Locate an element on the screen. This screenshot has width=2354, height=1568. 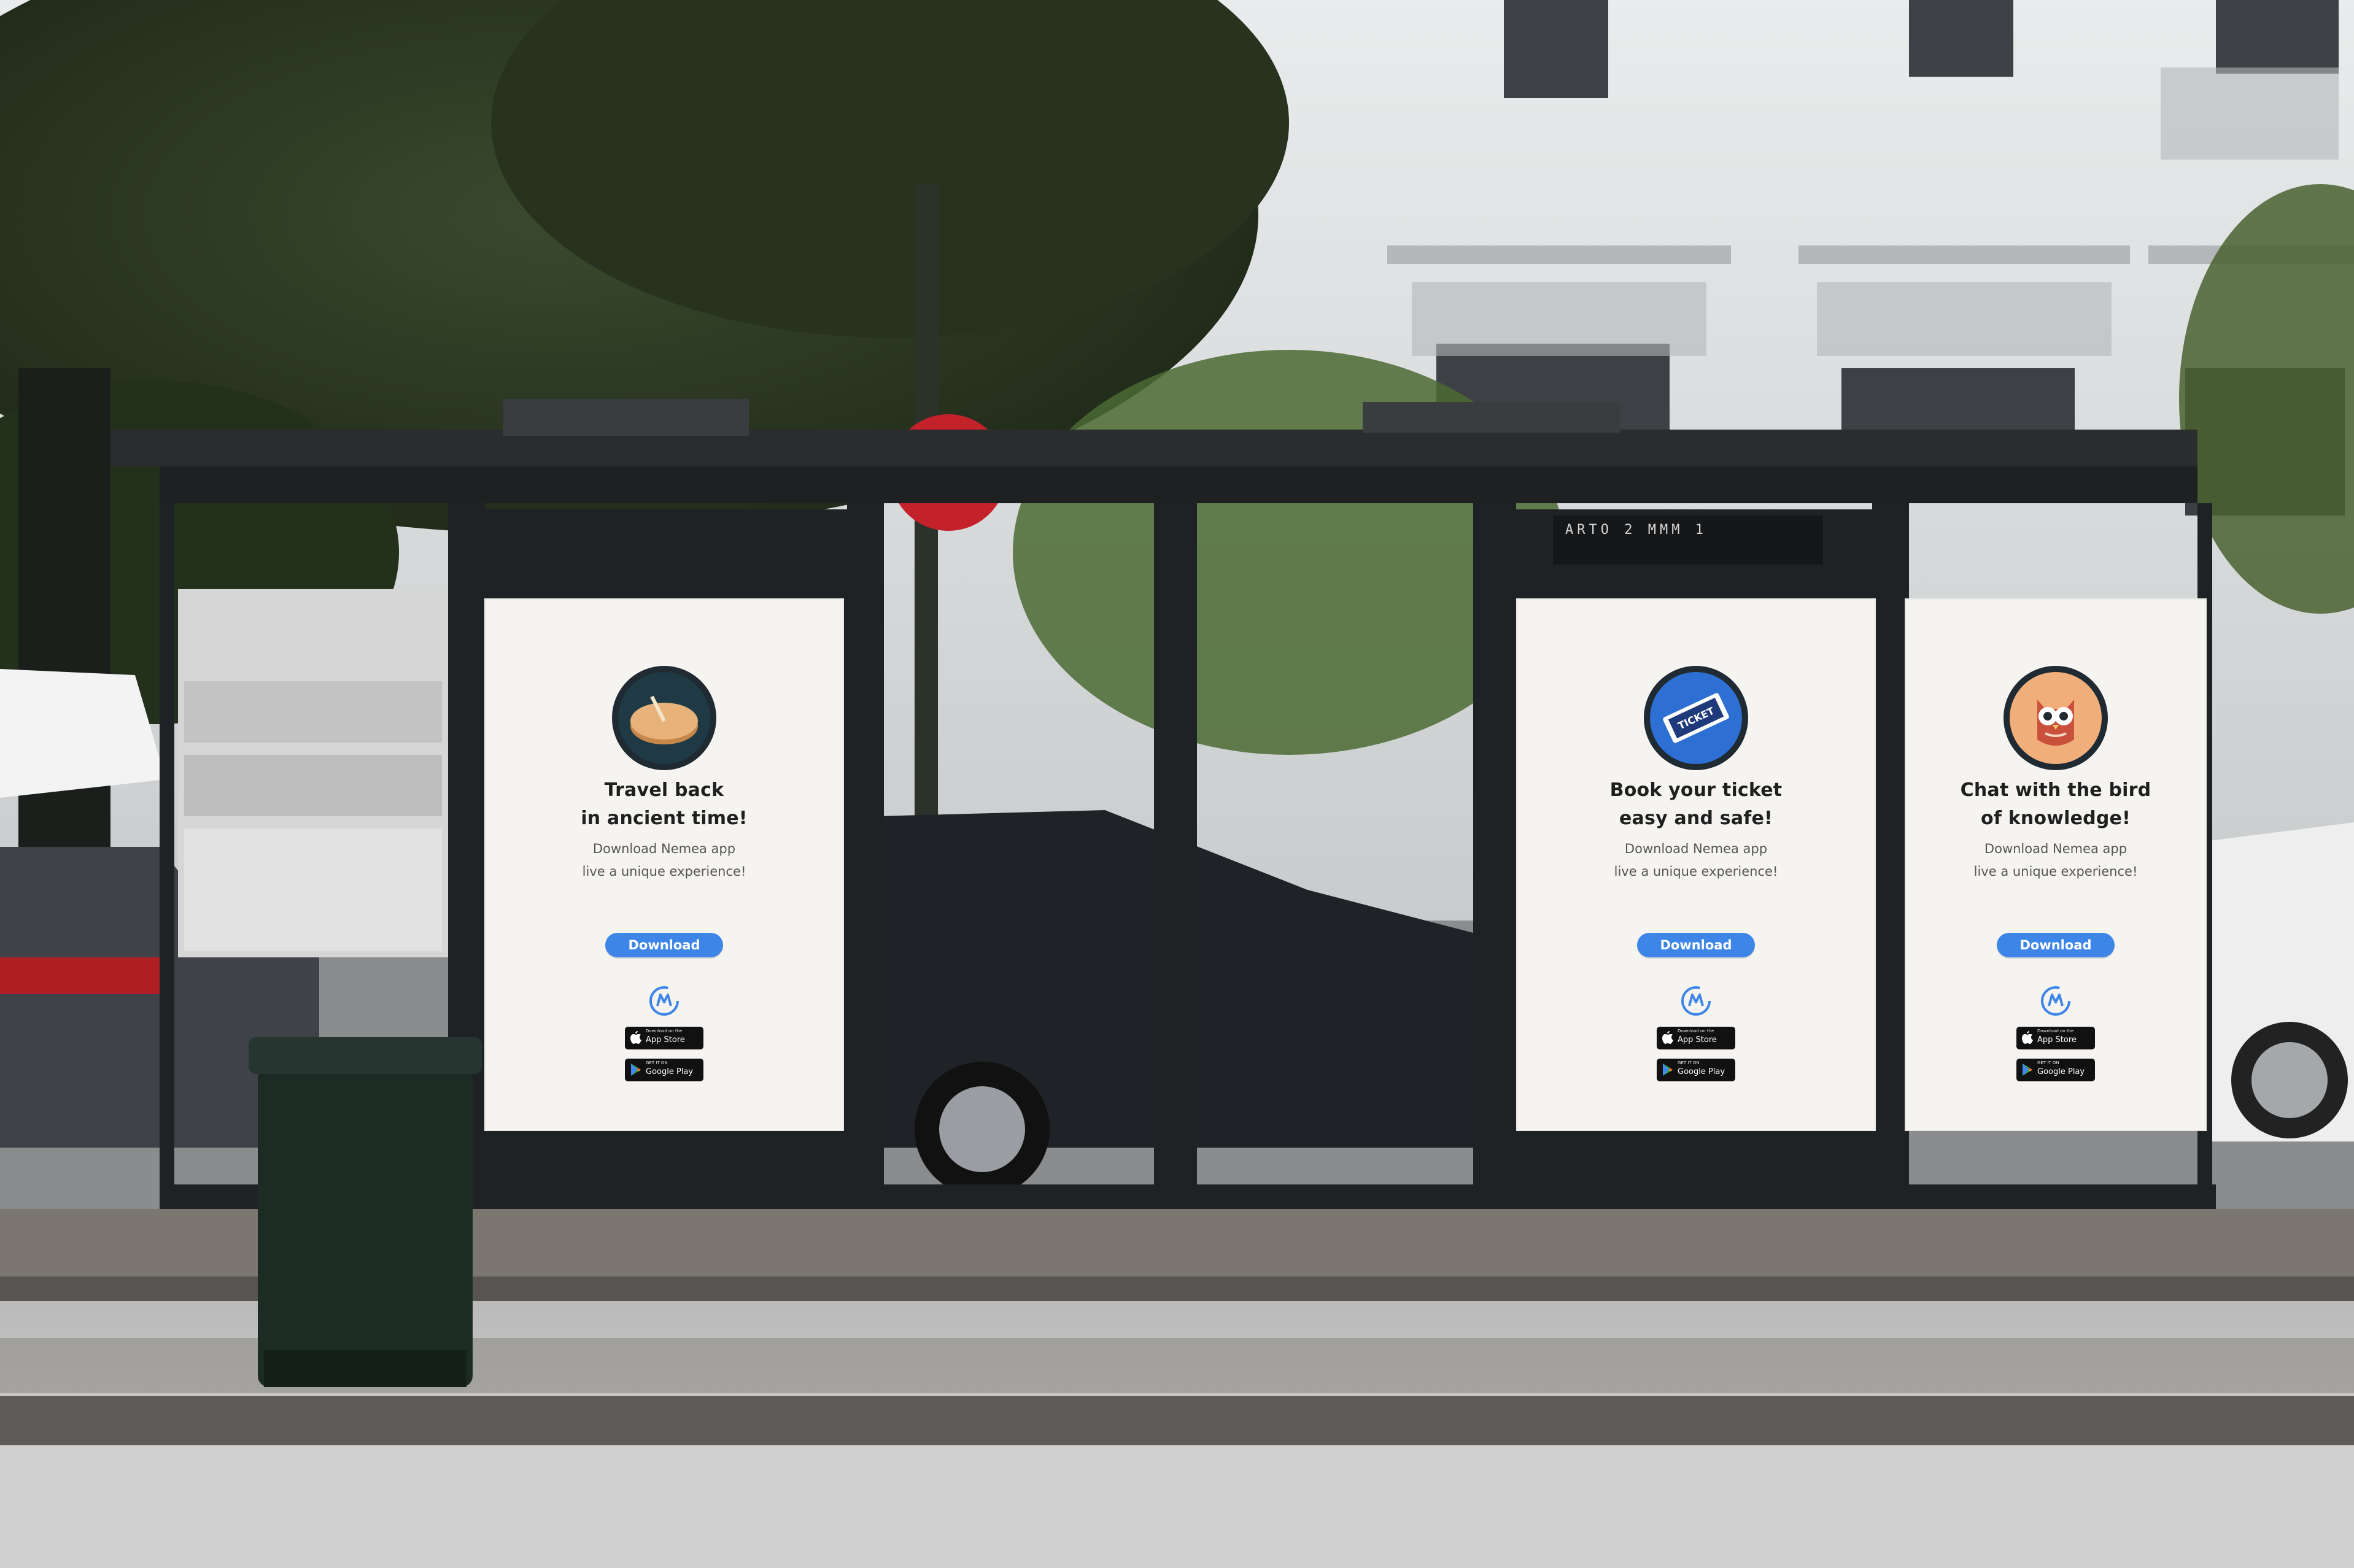
poster-headline: Book your ticket easy and safe! is located at coordinates (1696, 804).